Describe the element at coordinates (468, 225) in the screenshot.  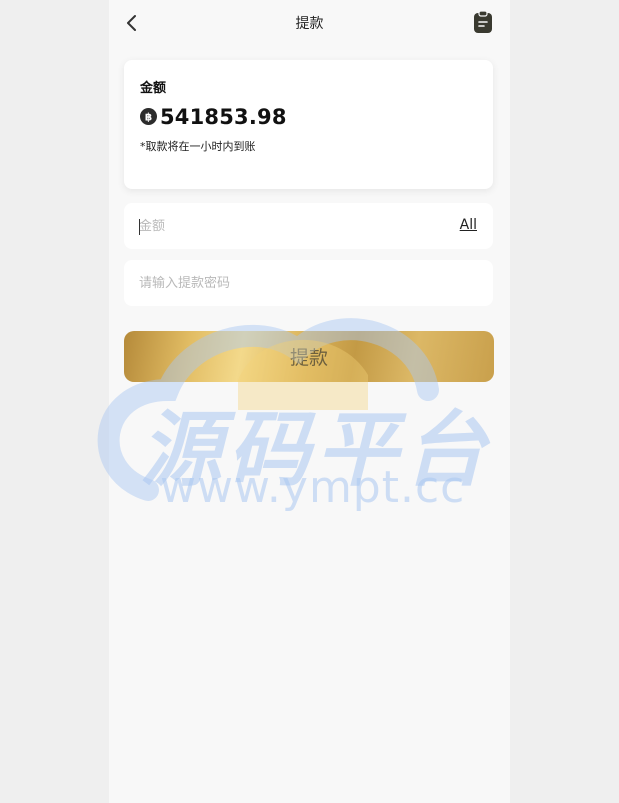
I see `all-amount-button: All` at that location.